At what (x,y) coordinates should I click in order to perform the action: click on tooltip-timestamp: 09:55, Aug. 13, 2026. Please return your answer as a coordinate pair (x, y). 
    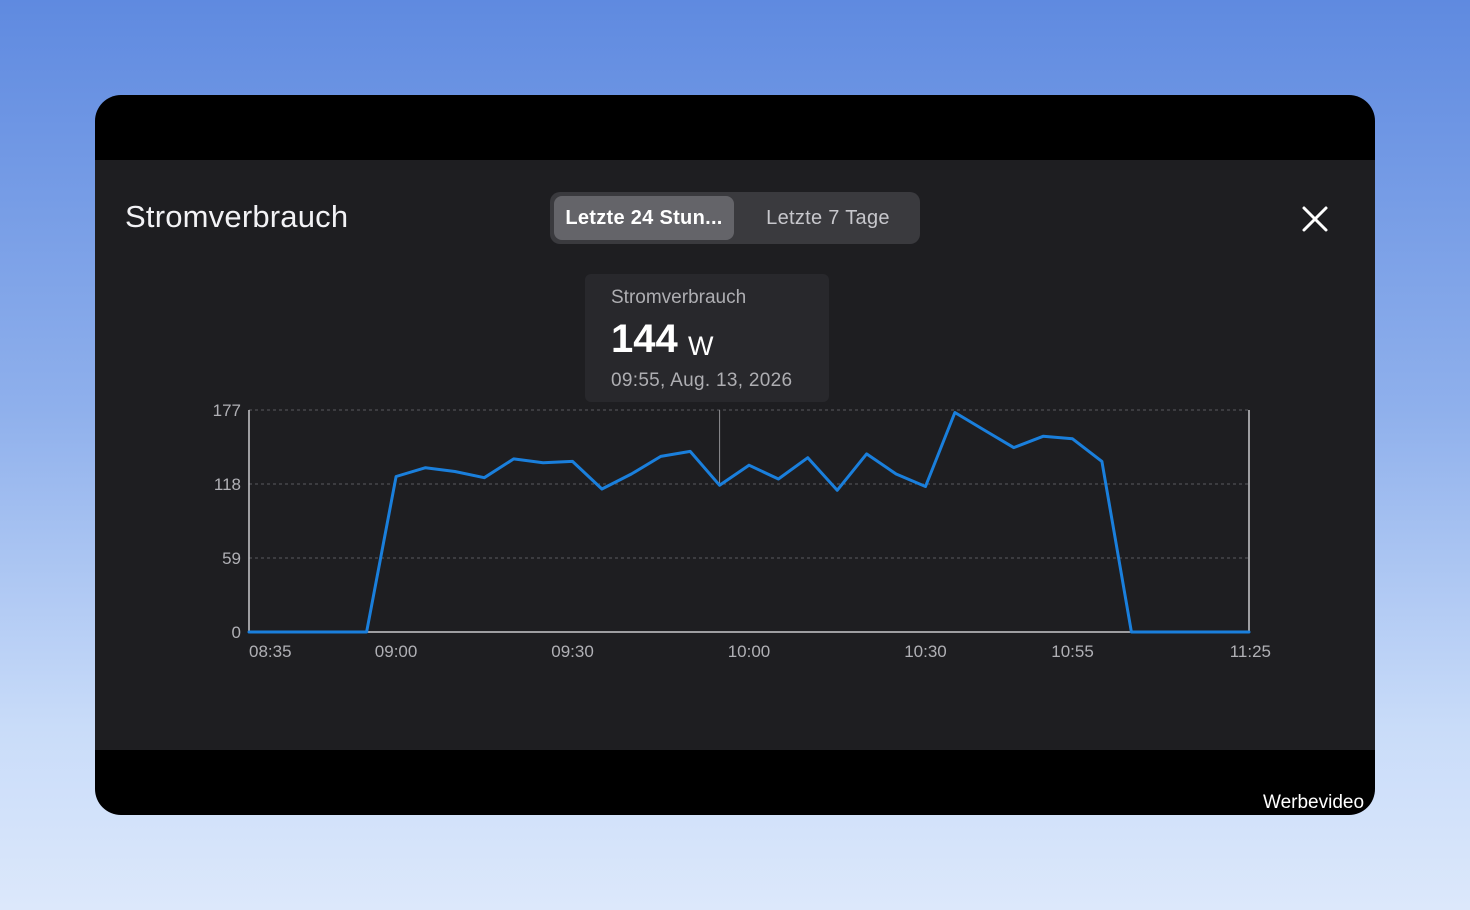
    Looking at the image, I should click on (702, 380).